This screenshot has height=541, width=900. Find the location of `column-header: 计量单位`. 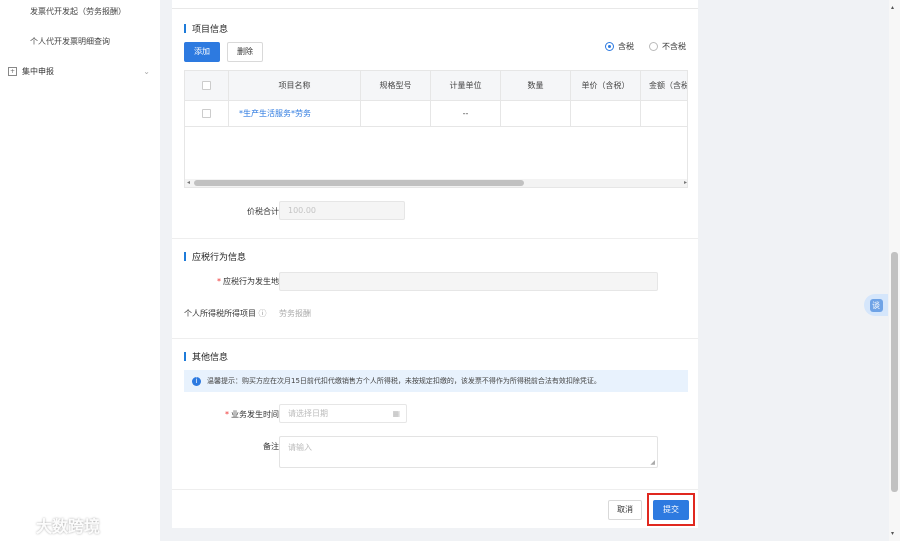

column-header: 计量单位 is located at coordinates (466, 85).